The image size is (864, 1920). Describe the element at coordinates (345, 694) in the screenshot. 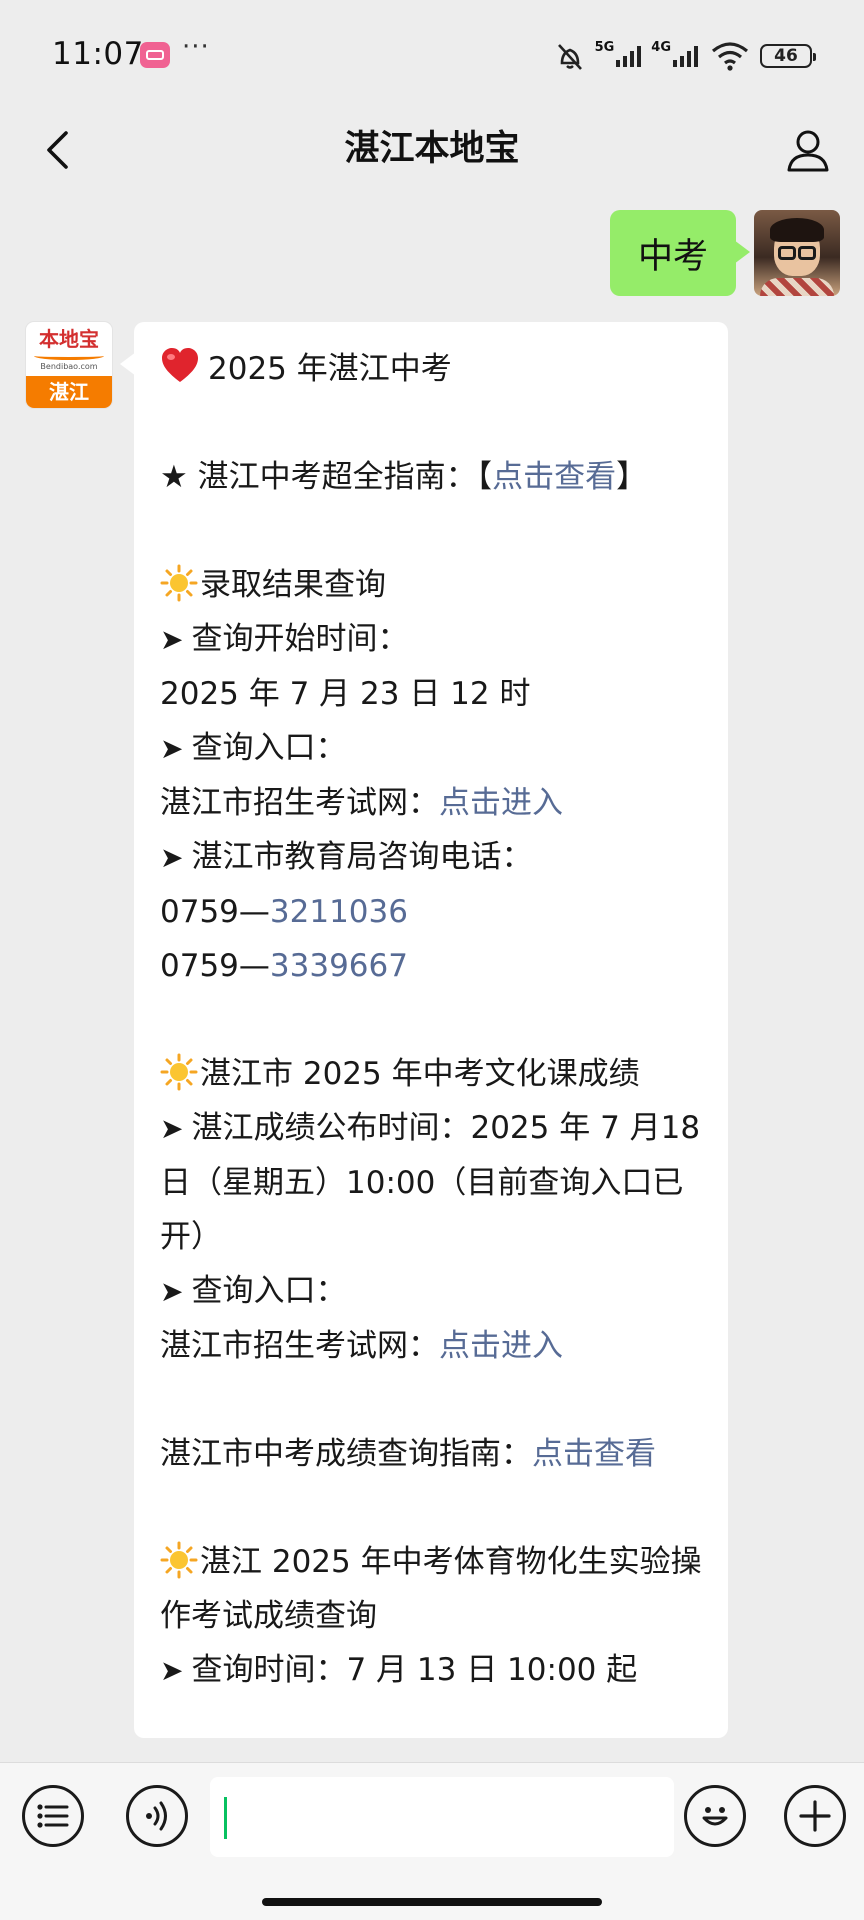

I see `admission-time-value: 2025 年 7 月 23 日 12 时` at that location.